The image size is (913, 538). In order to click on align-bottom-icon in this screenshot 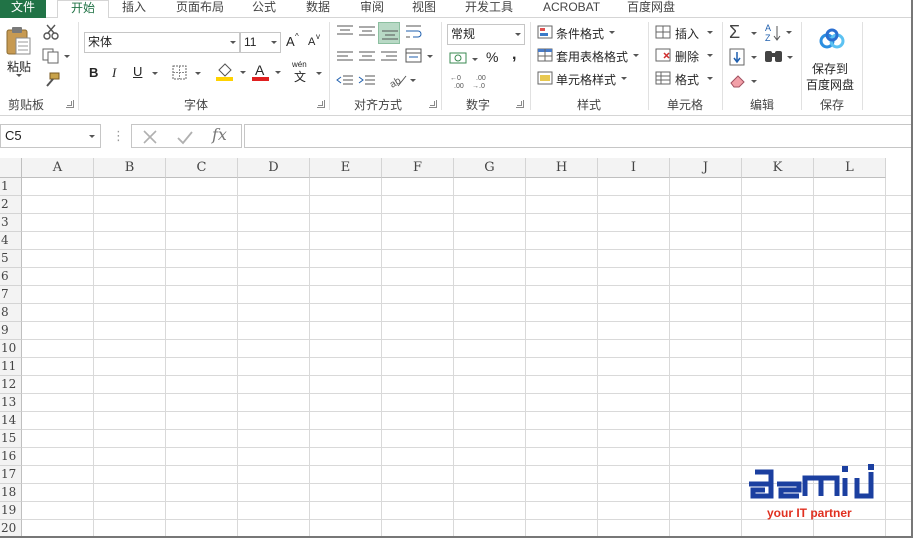, I will do `click(390, 35)`.